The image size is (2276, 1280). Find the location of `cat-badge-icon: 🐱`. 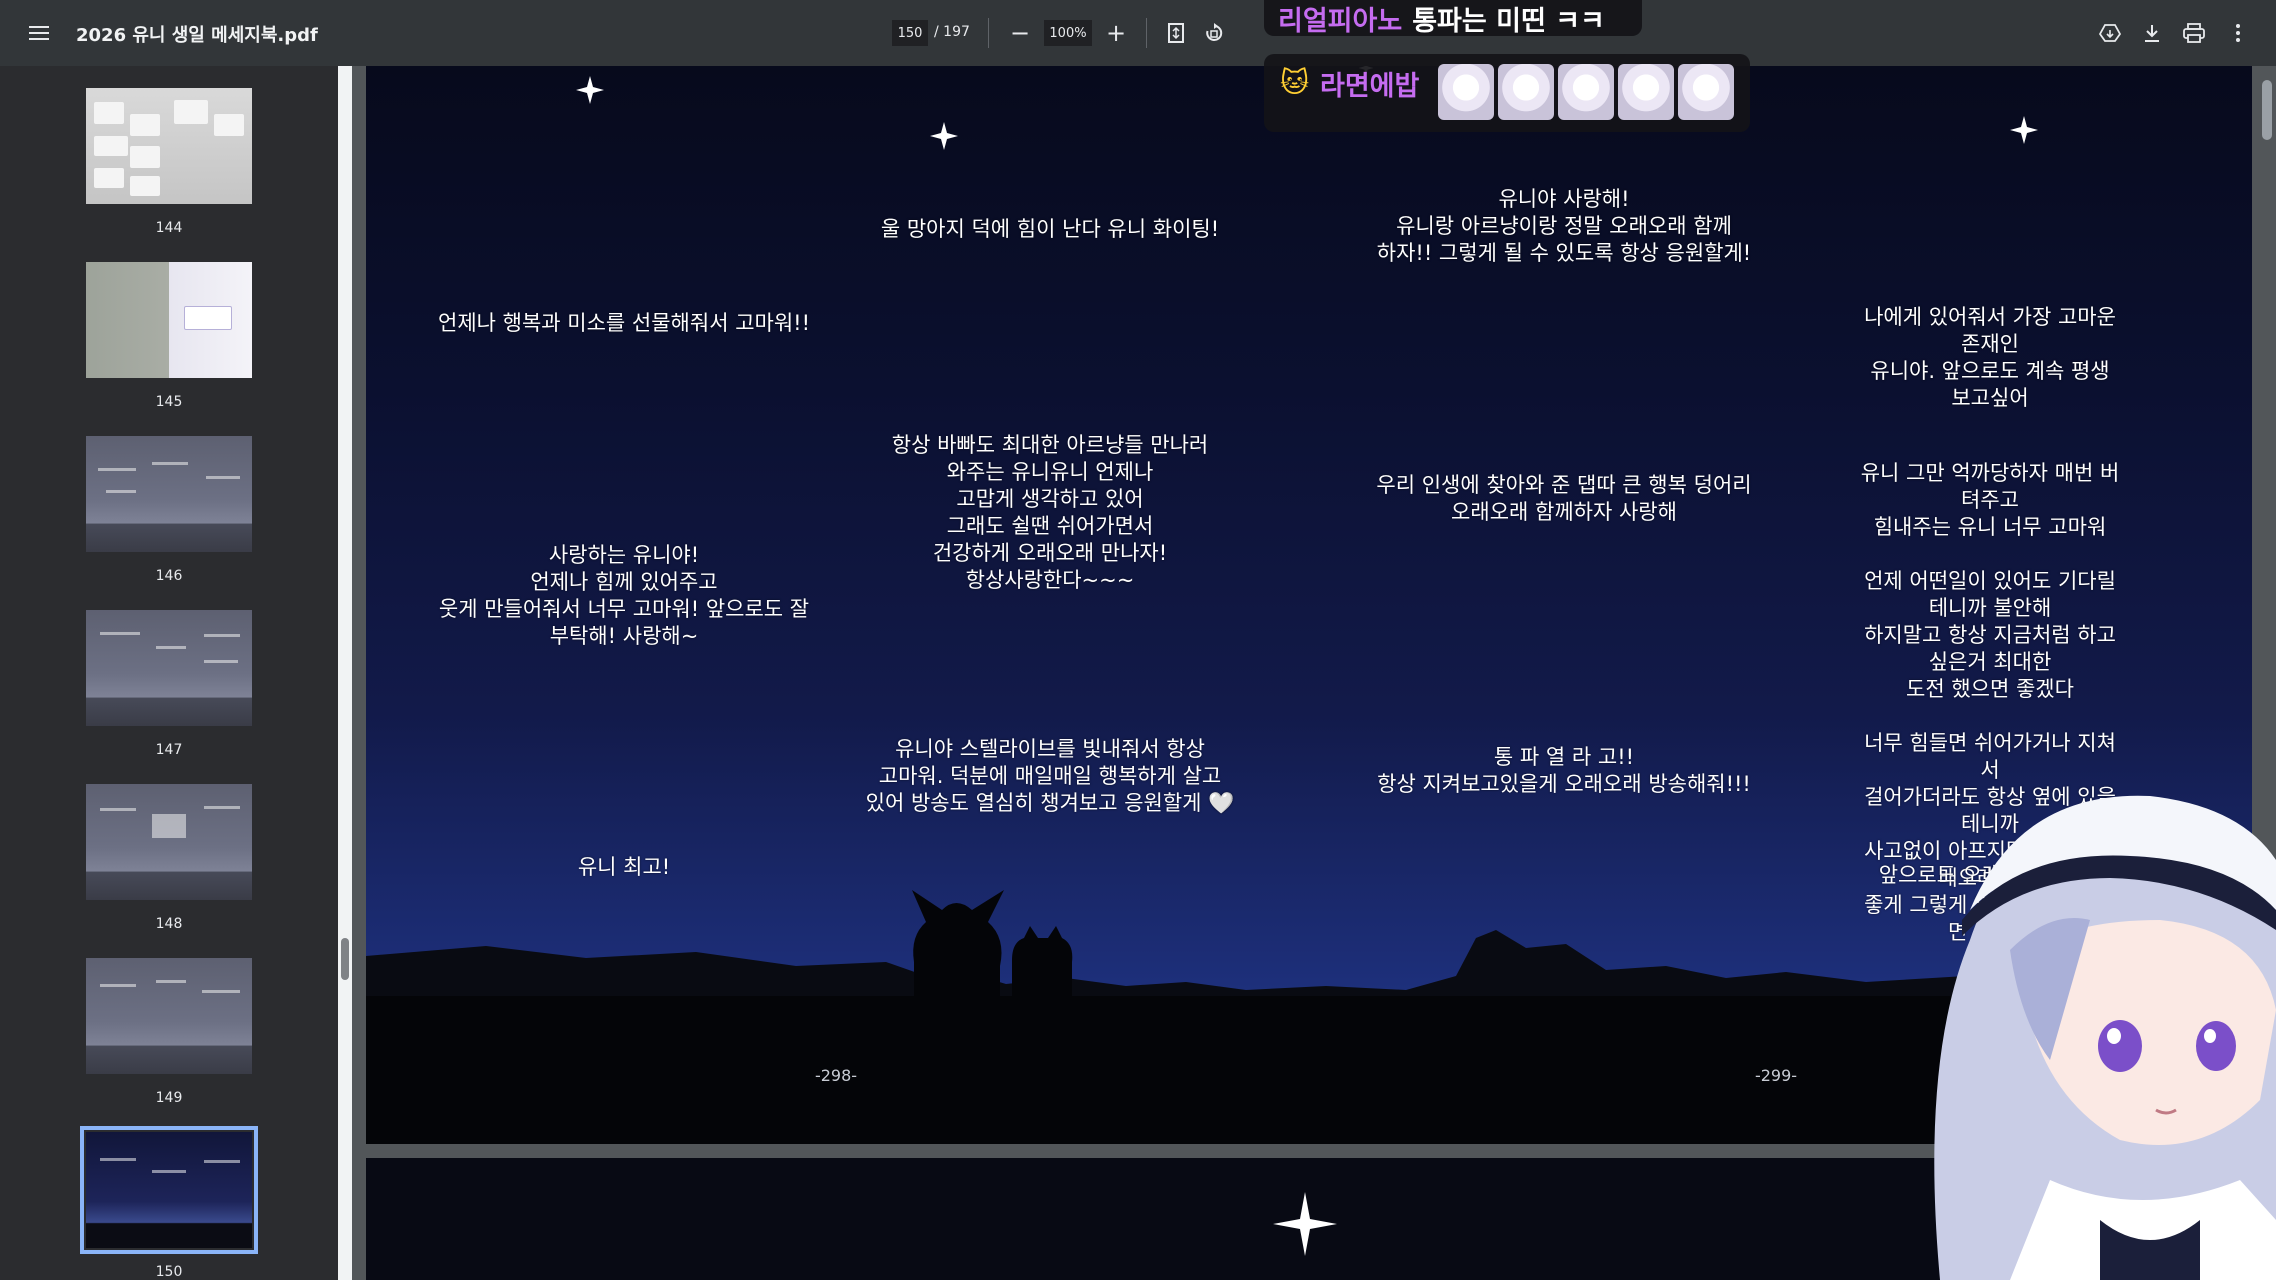

cat-badge-icon: 🐱 is located at coordinates (1295, 82).